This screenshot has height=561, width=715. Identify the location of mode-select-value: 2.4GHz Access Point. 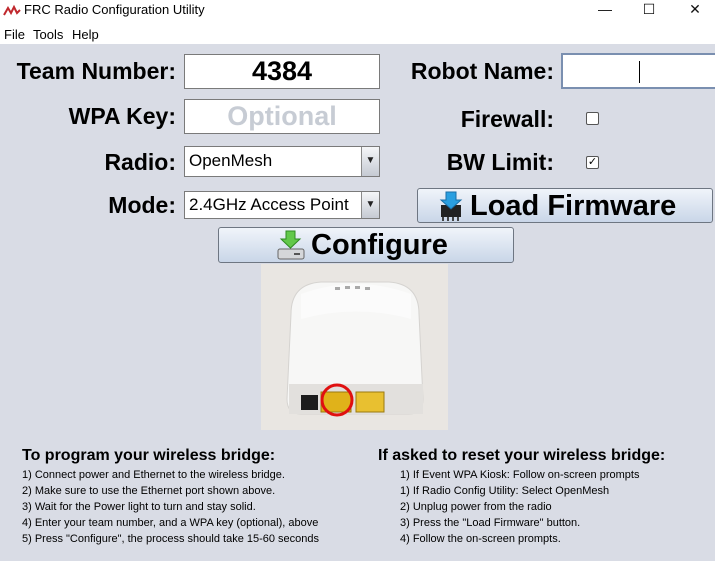
(269, 204).